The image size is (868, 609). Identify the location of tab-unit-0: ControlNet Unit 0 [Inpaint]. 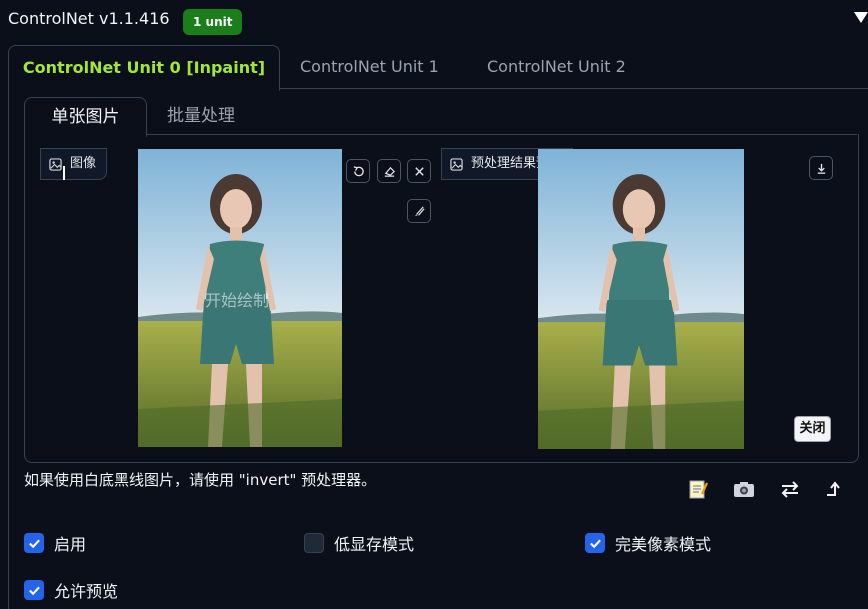
(144, 68).